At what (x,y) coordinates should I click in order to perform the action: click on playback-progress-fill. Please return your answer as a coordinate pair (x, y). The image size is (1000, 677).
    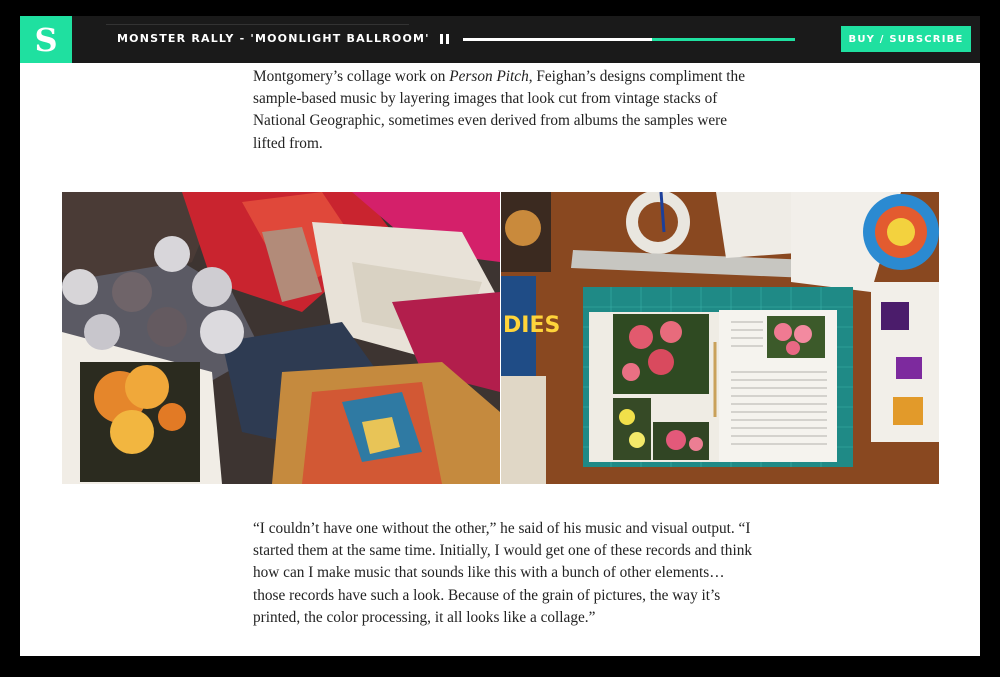
    Looking at the image, I should click on (558, 39).